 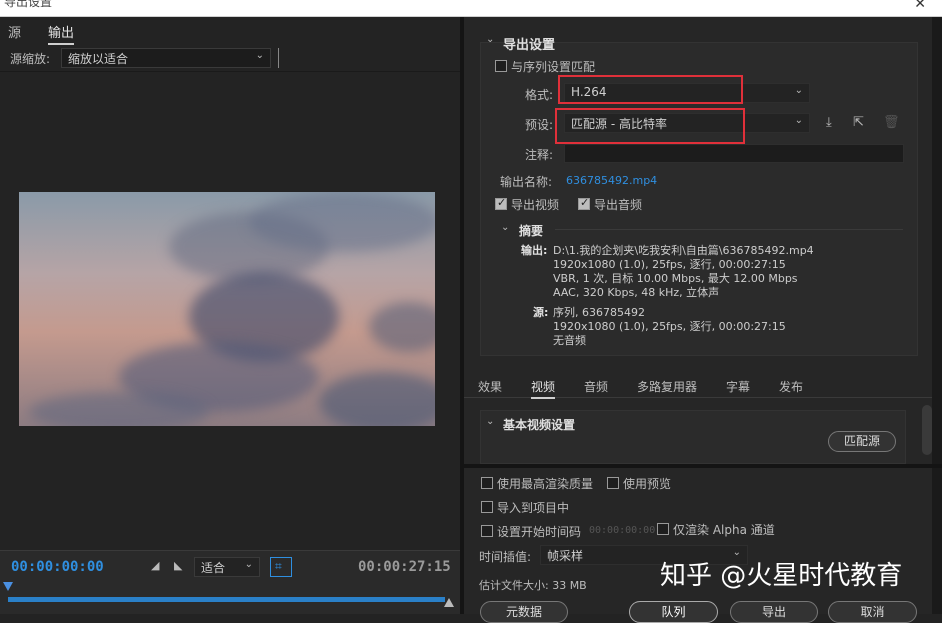 I want to click on metadata-button: 元数据, so click(x=524, y=612).